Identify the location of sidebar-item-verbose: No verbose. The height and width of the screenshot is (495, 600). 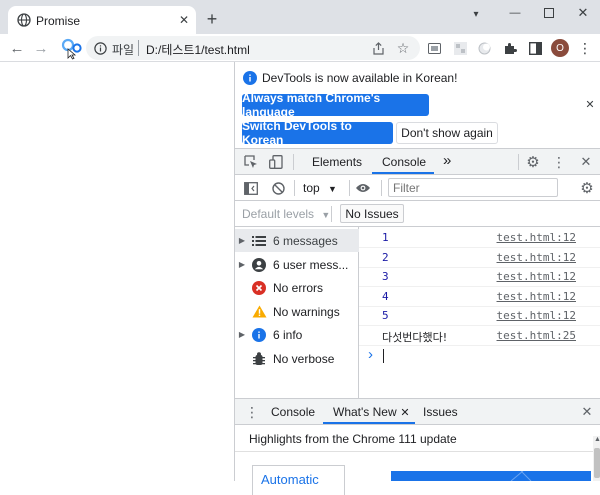
(297, 358).